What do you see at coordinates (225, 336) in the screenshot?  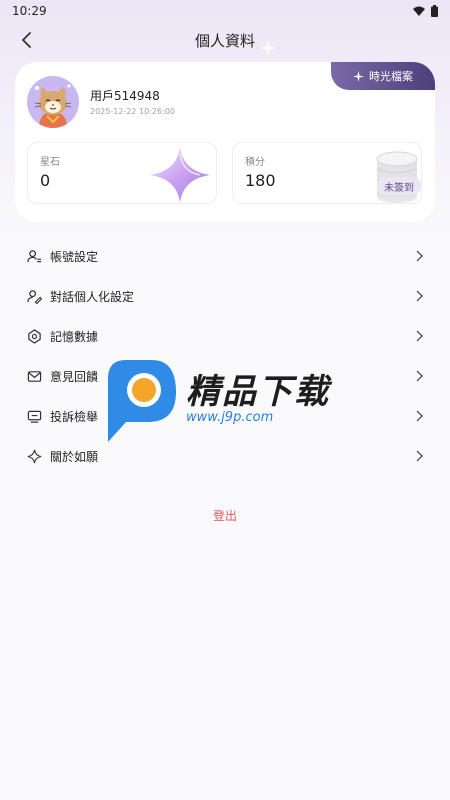 I see `menu-item-memory-data: 記憶數據` at bounding box center [225, 336].